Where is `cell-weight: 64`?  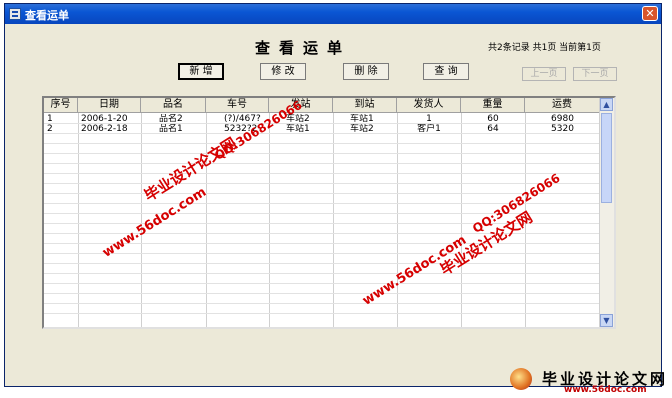 cell-weight: 64 is located at coordinates (493, 129).